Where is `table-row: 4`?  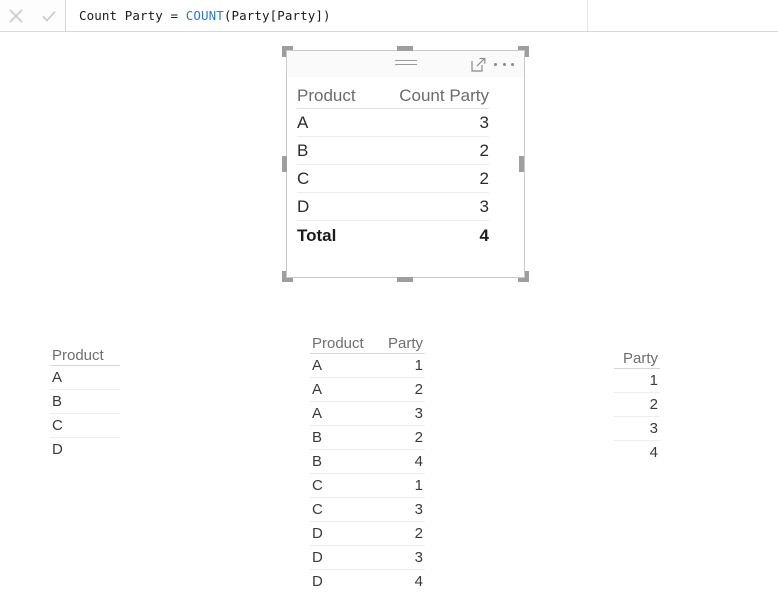 table-row: 4 is located at coordinates (637, 453).